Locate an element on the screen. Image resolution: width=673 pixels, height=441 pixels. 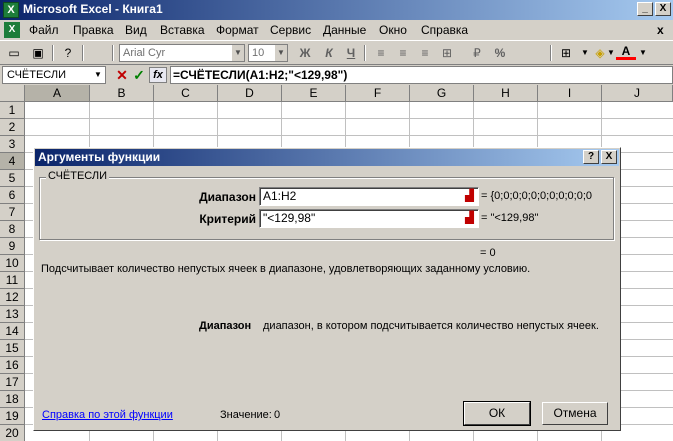
cancel-button: Отмена is located at coordinates (575, 413).